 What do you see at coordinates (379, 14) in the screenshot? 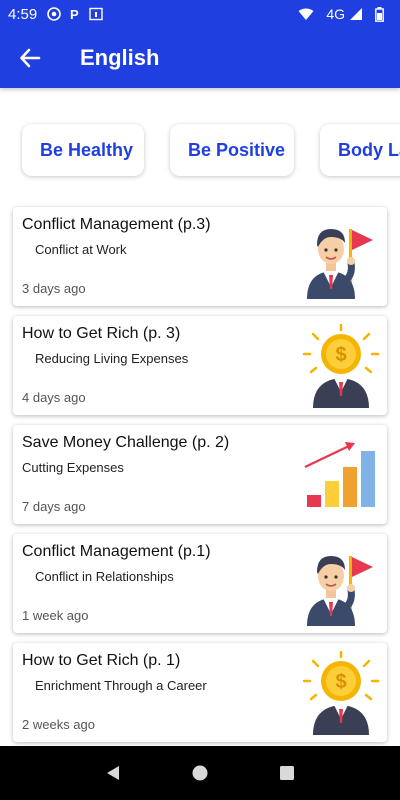
I see `battery-icon` at bounding box center [379, 14].